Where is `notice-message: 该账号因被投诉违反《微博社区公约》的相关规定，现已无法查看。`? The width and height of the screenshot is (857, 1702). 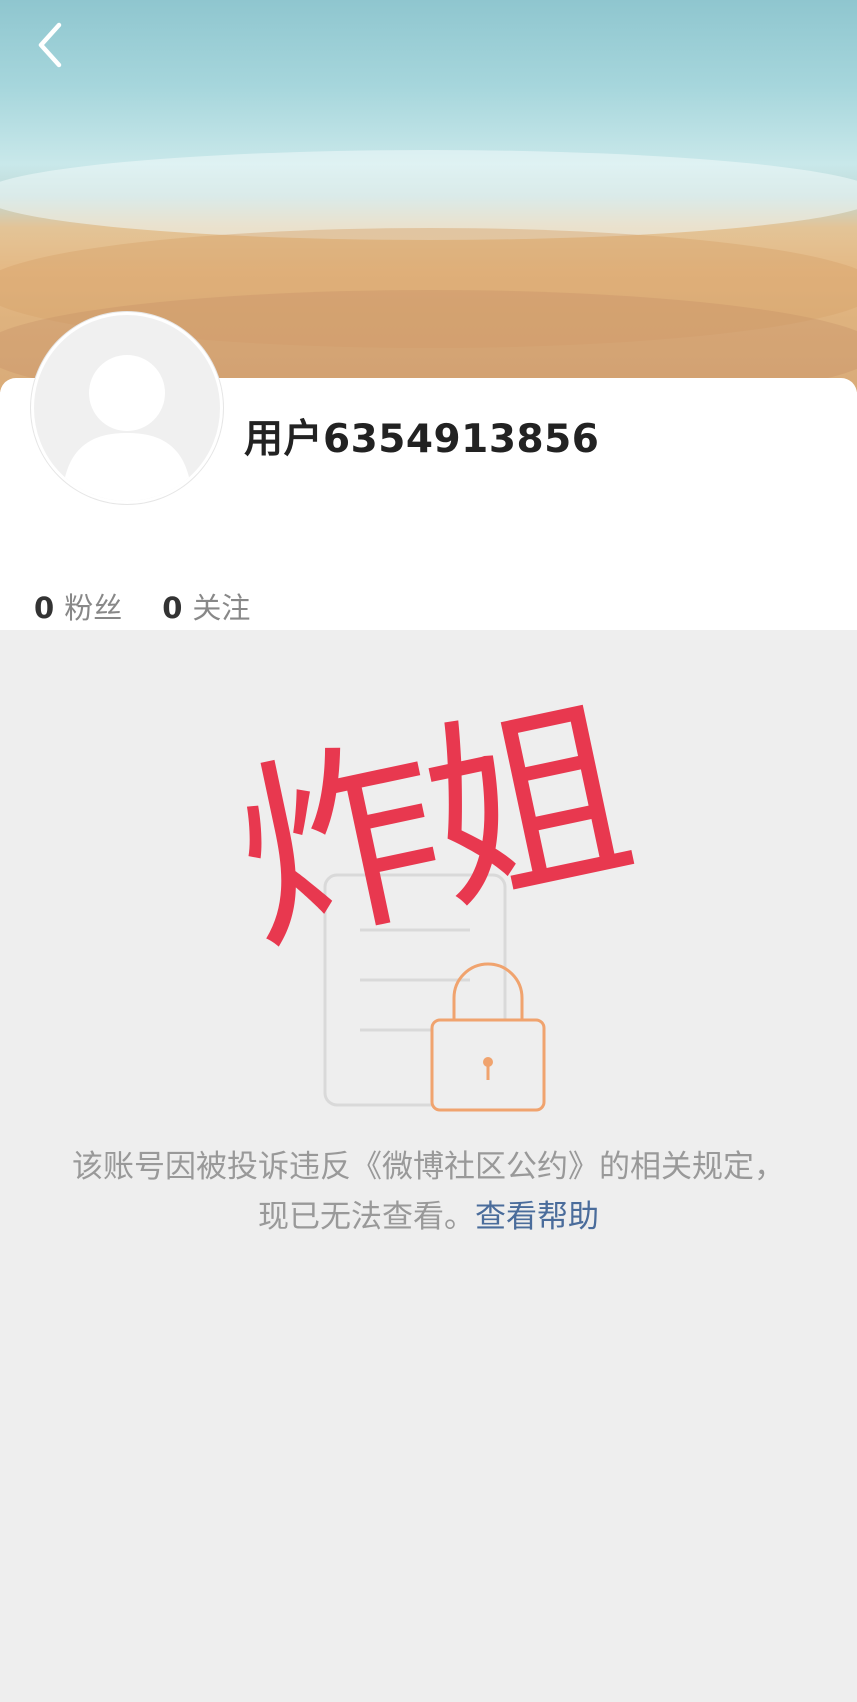
notice-message: 该账号因被投诉违反《微博社区公约》的相关规定，现已无法查看。 is located at coordinates (428, 1192).